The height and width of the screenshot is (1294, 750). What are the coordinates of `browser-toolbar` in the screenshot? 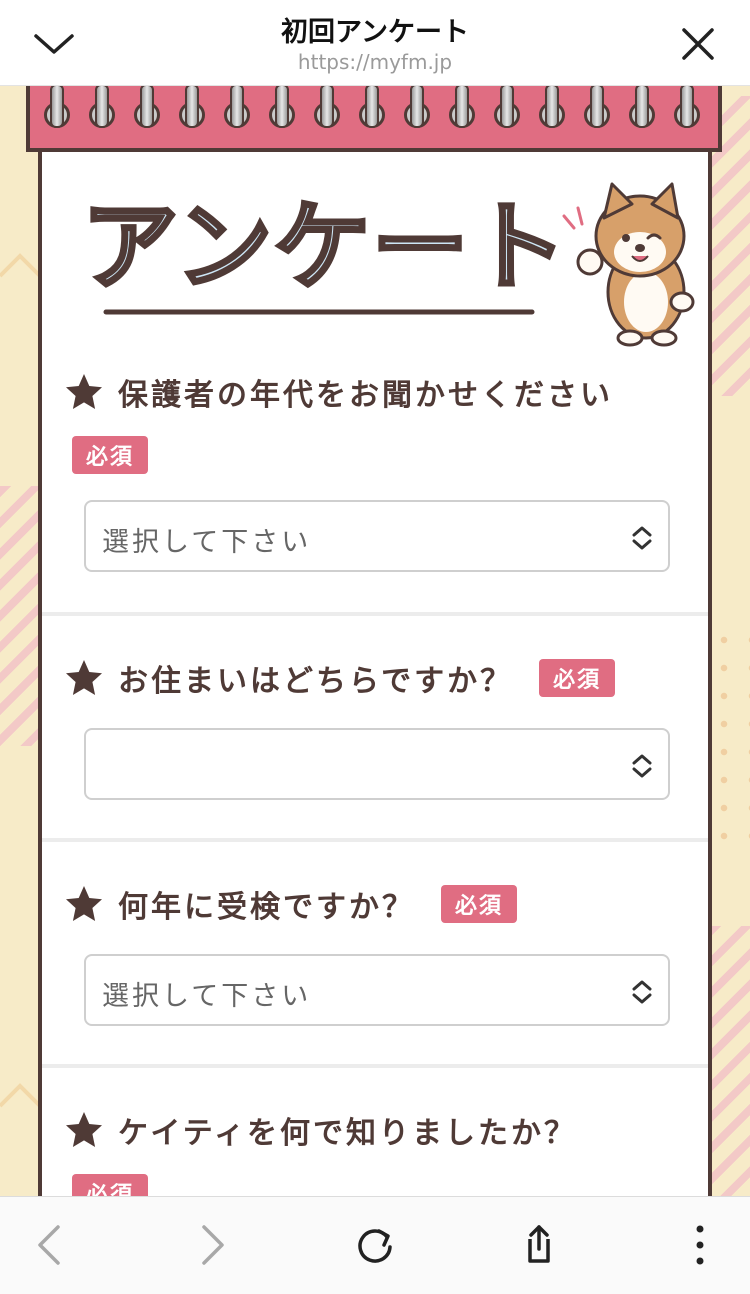 It's located at (375, 1245).